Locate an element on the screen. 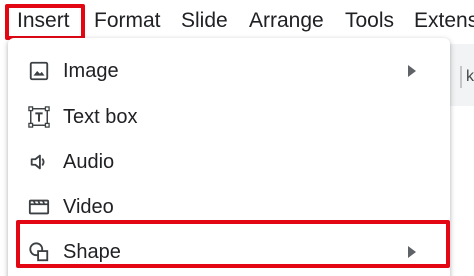 The width and height of the screenshot is (474, 276). menu-arrange: Arrange is located at coordinates (286, 21).